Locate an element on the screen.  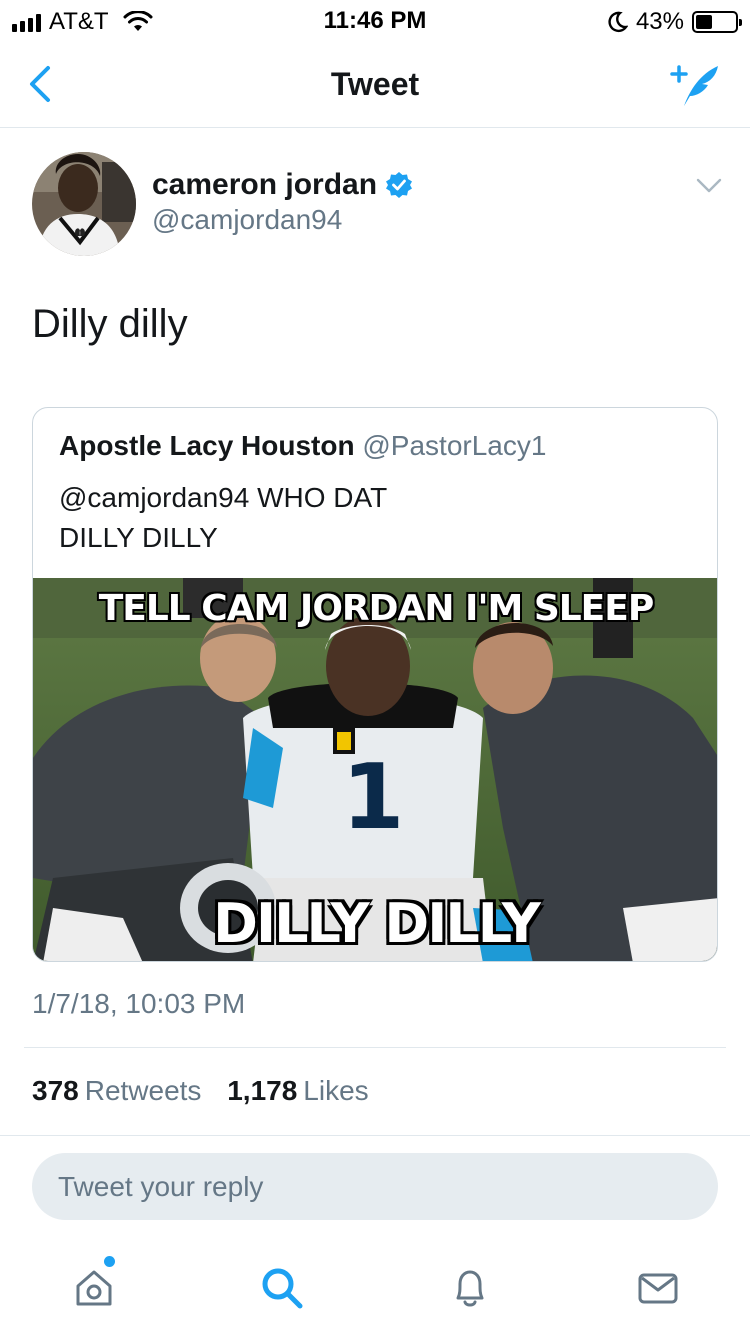
battery-percent: 43% is located at coordinates (659, 21).